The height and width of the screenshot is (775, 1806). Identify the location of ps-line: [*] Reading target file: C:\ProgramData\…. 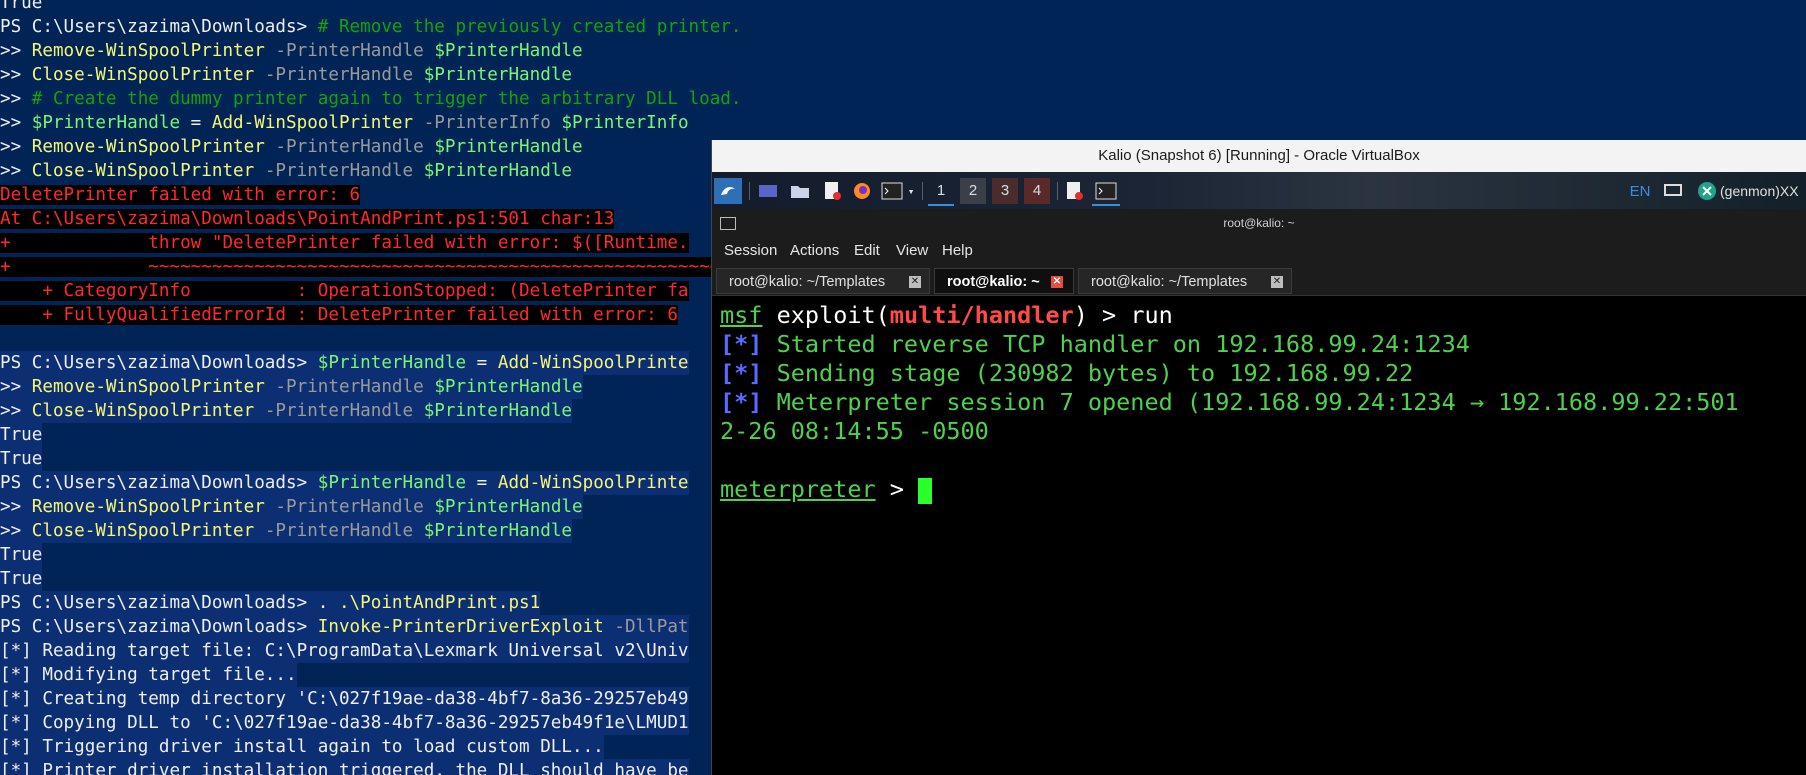
(344, 651).